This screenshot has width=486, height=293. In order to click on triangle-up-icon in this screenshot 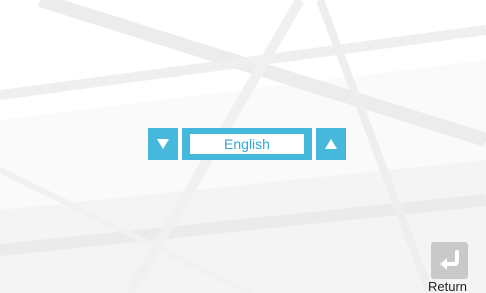, I will do `click(331, 144)`.